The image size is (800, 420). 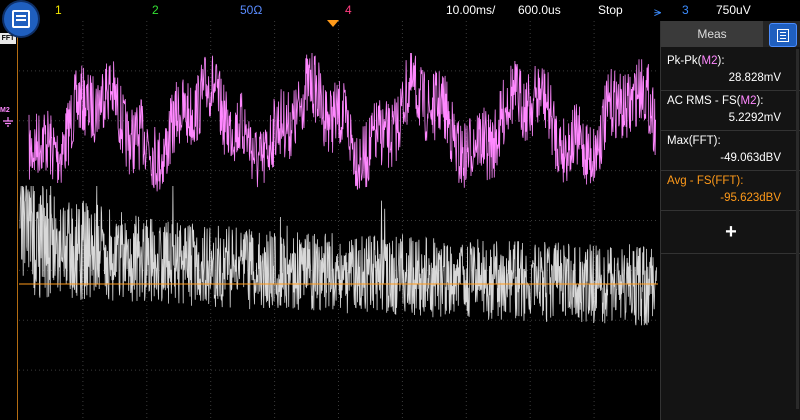 I want to click on measurement-label: AC RMS - FS(M2):, so click(x=715, y=101).